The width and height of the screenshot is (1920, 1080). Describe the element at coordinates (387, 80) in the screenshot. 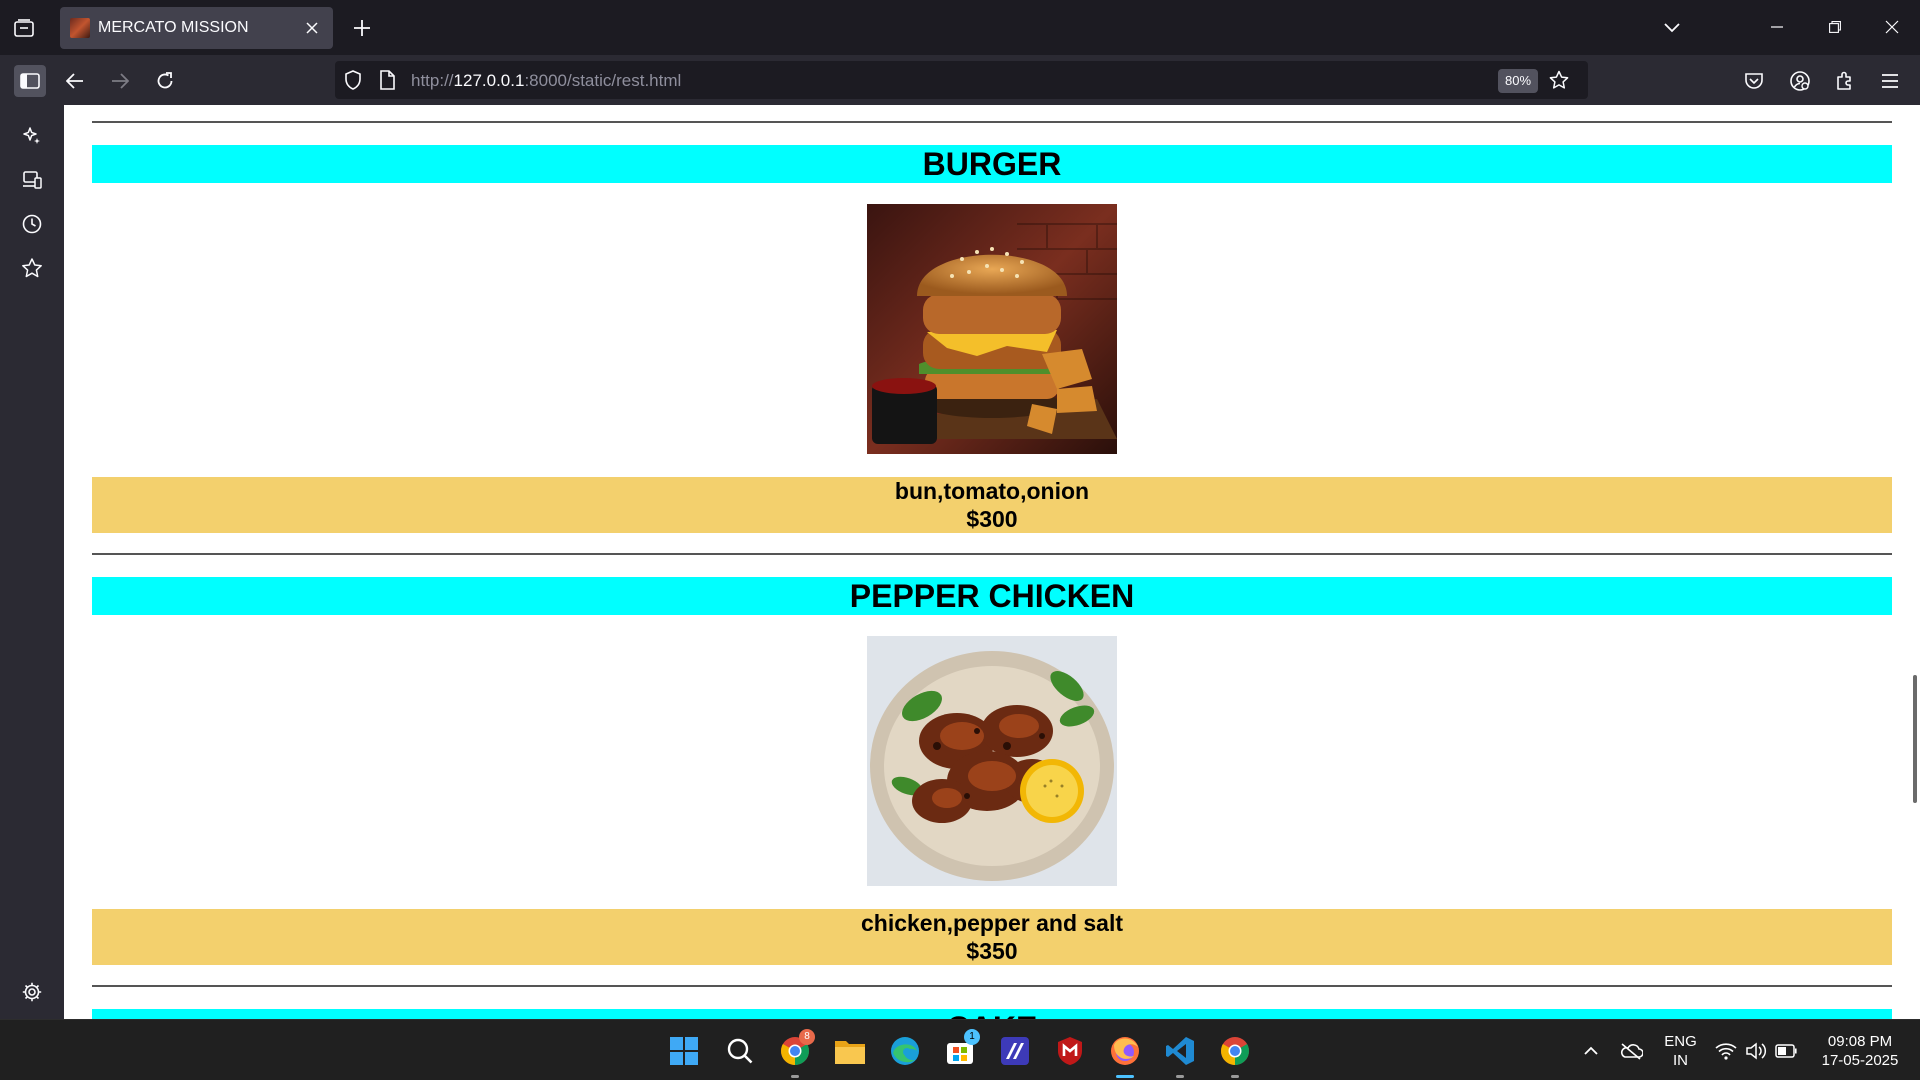

I see `page-info-icon` at that location.